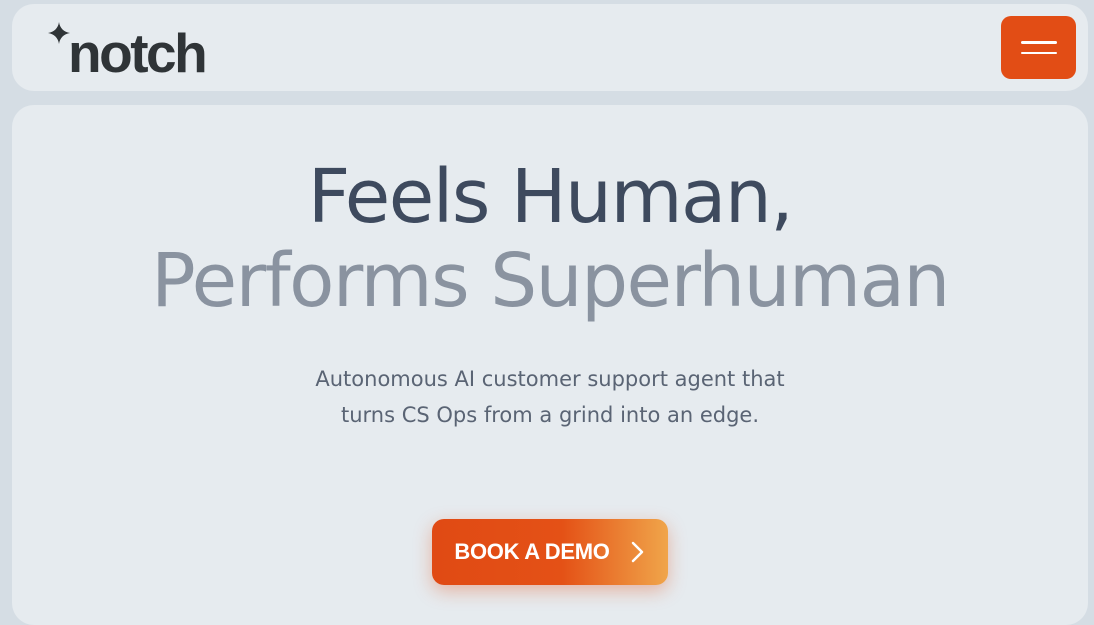 The height and width of the screenshot is (625, 1094). What do you see at coordinates (138, 53) in the screenshot?
I see `brand-name: notch` at bounding box center [138, 53].